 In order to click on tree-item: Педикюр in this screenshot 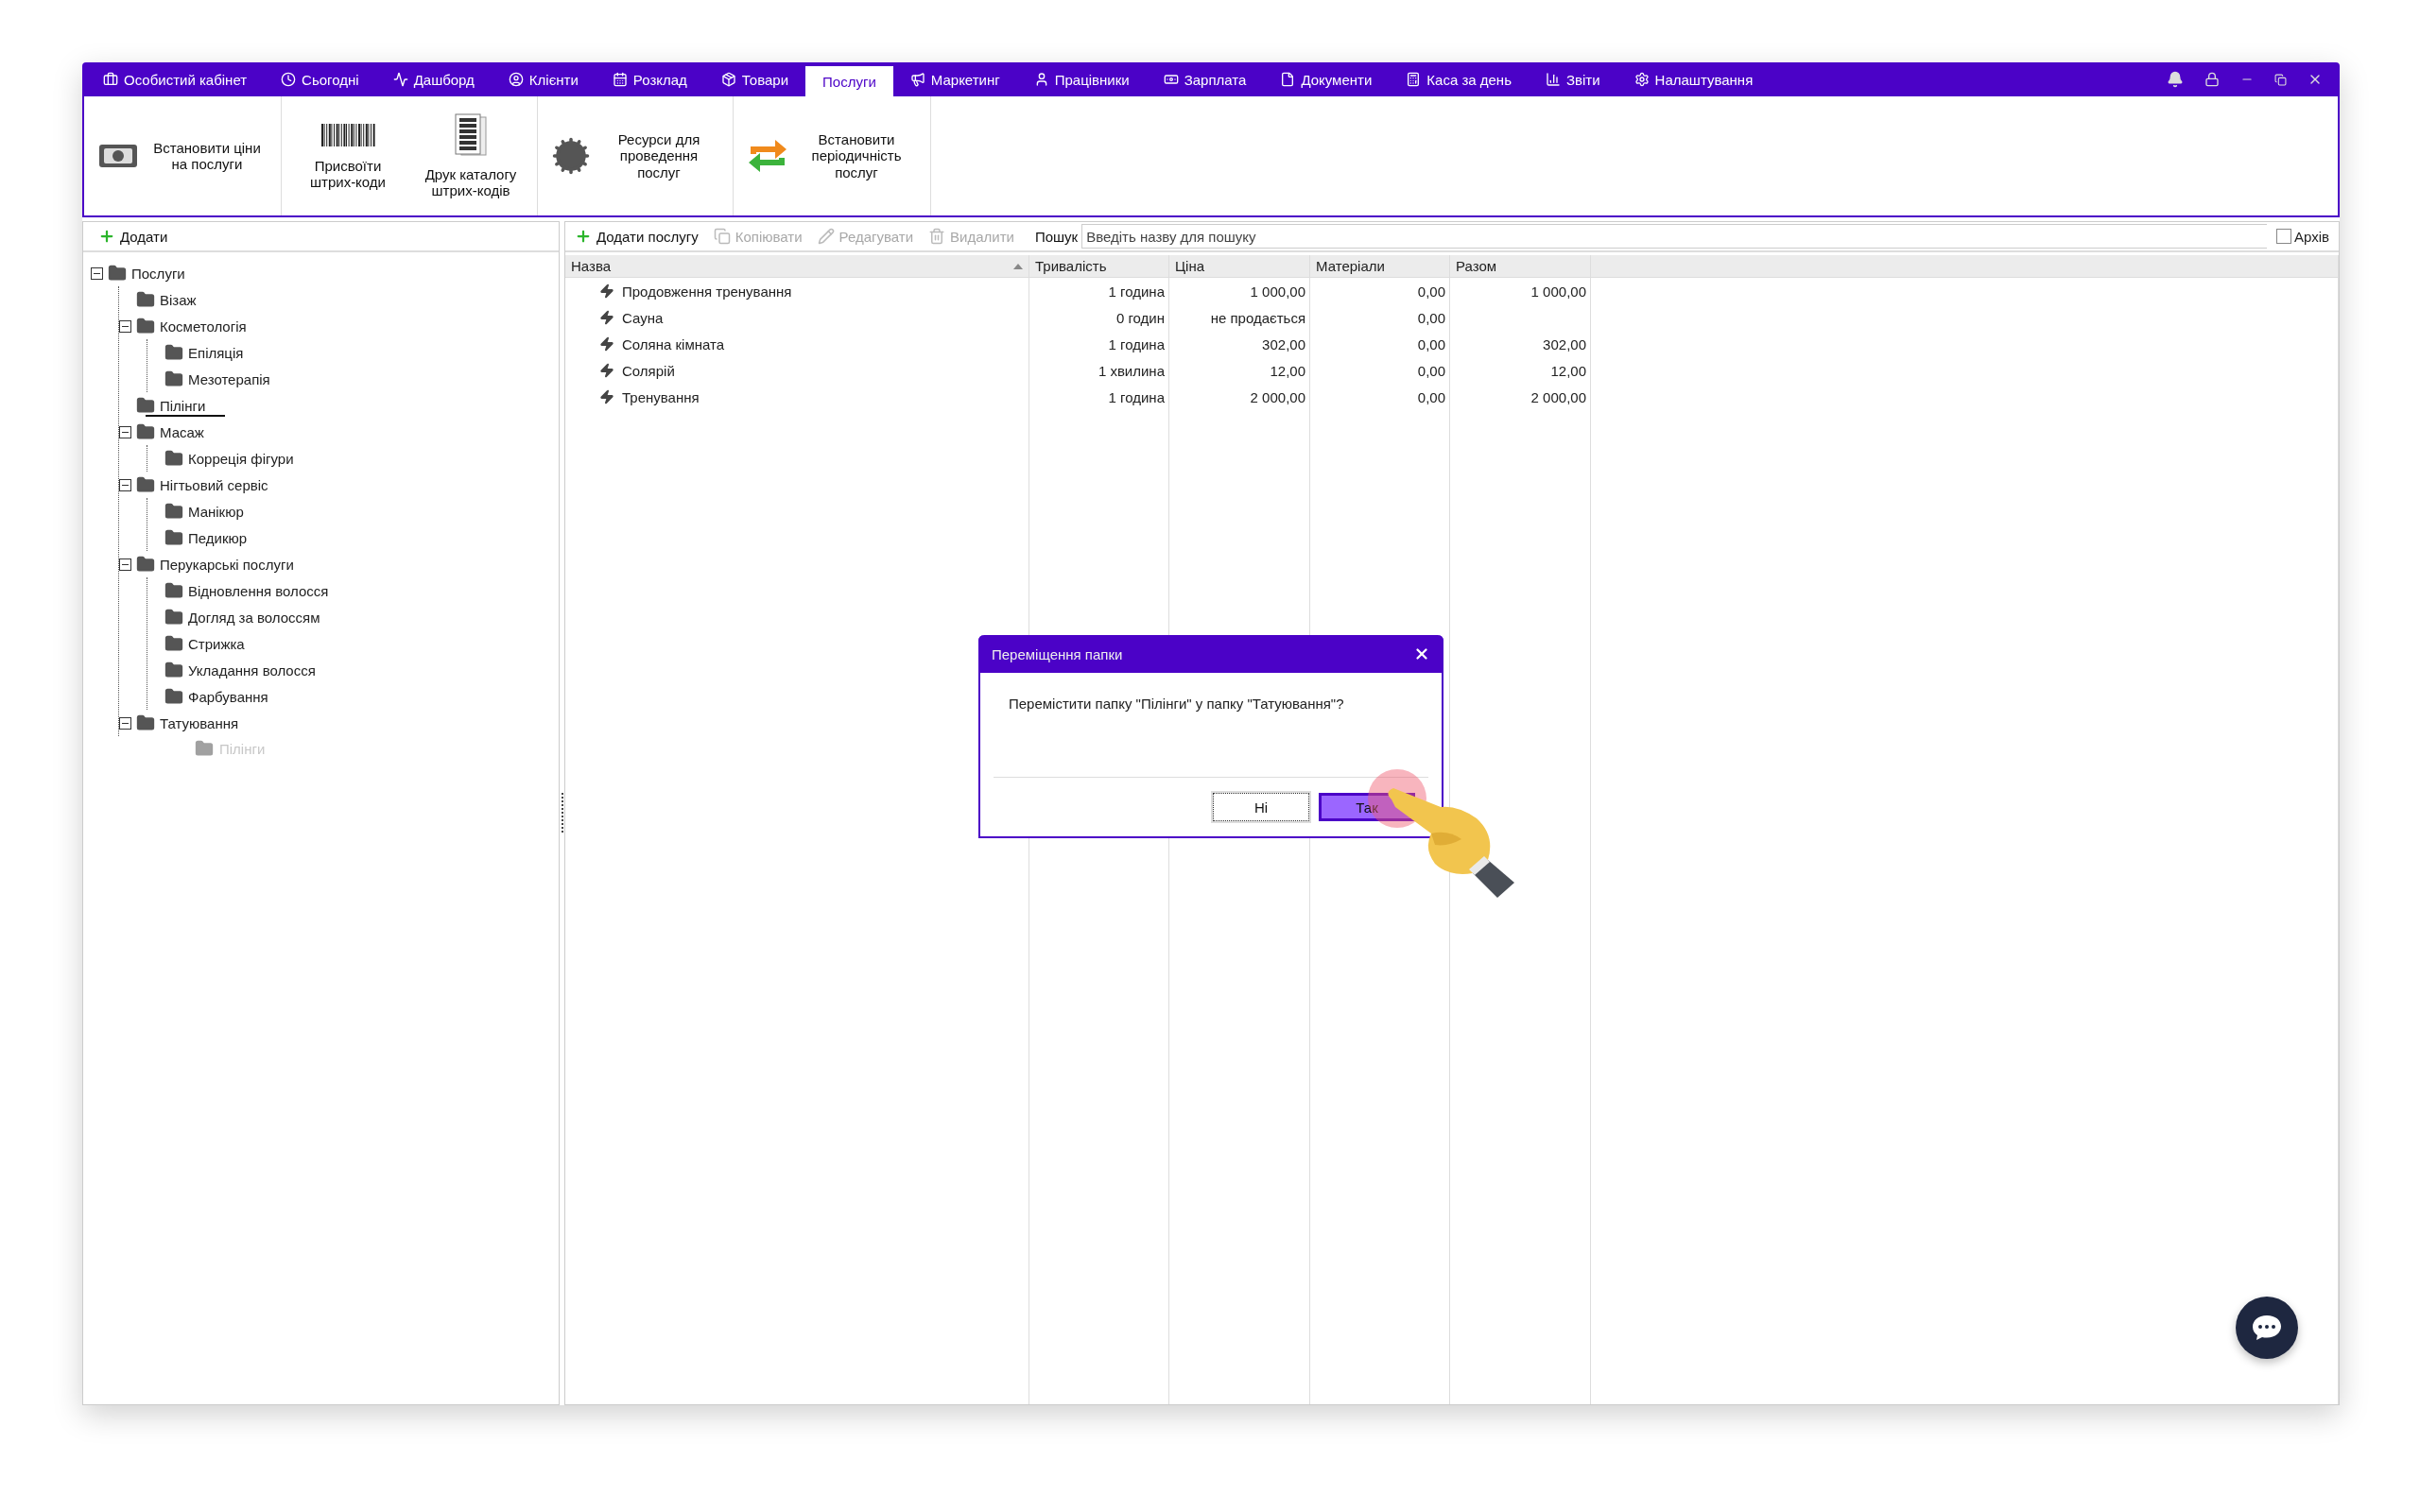, I will do `click(218, 537)`.